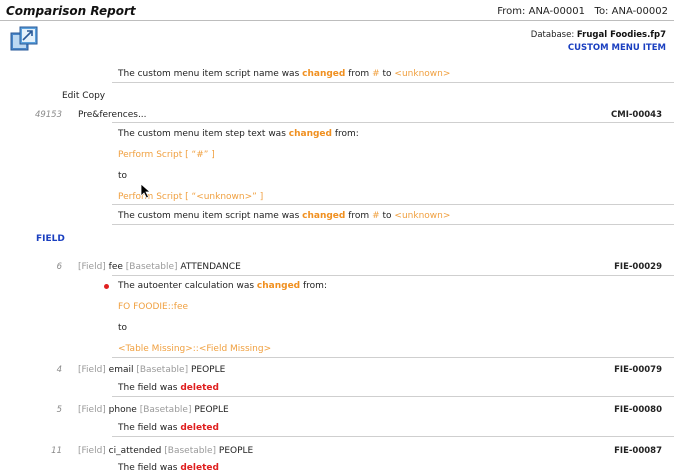 The image size is (674, 476). What do you see at coordinates (601, 11) in the screenshot?
I see `to-label: To:` at bounding box center [601, 11].